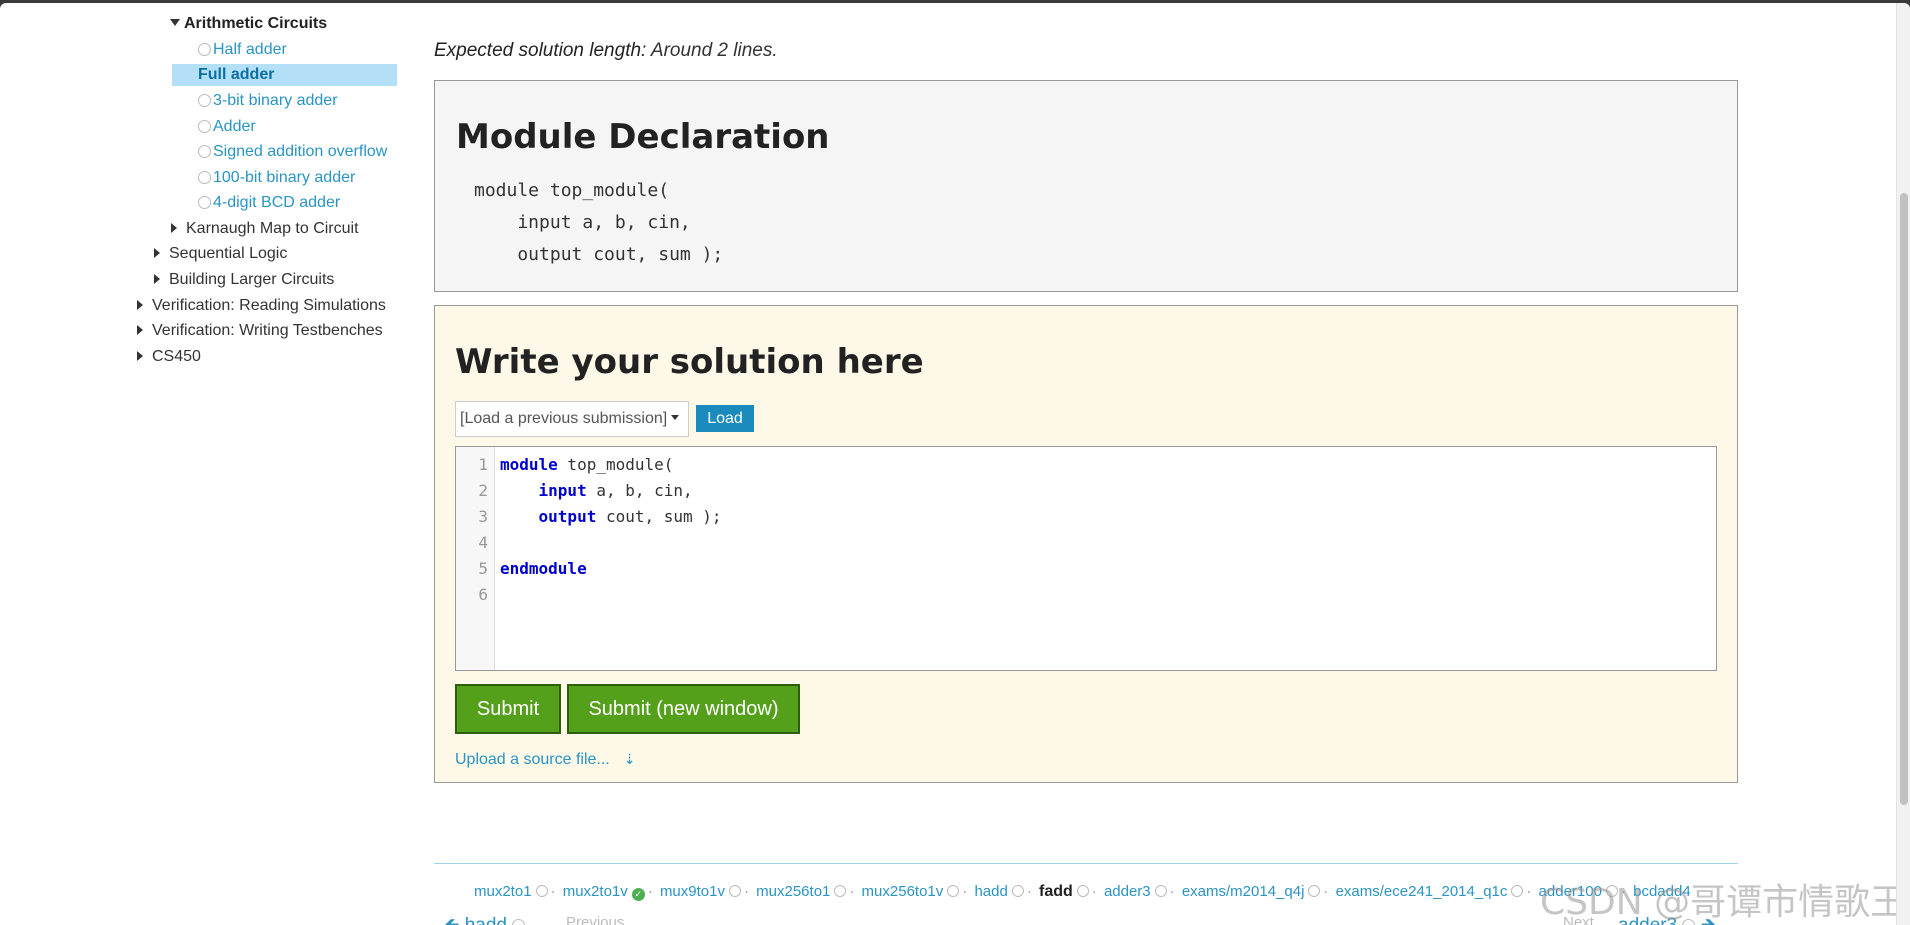  I want to click on module-declaration-title: Module Declaration, so click(643, 137).